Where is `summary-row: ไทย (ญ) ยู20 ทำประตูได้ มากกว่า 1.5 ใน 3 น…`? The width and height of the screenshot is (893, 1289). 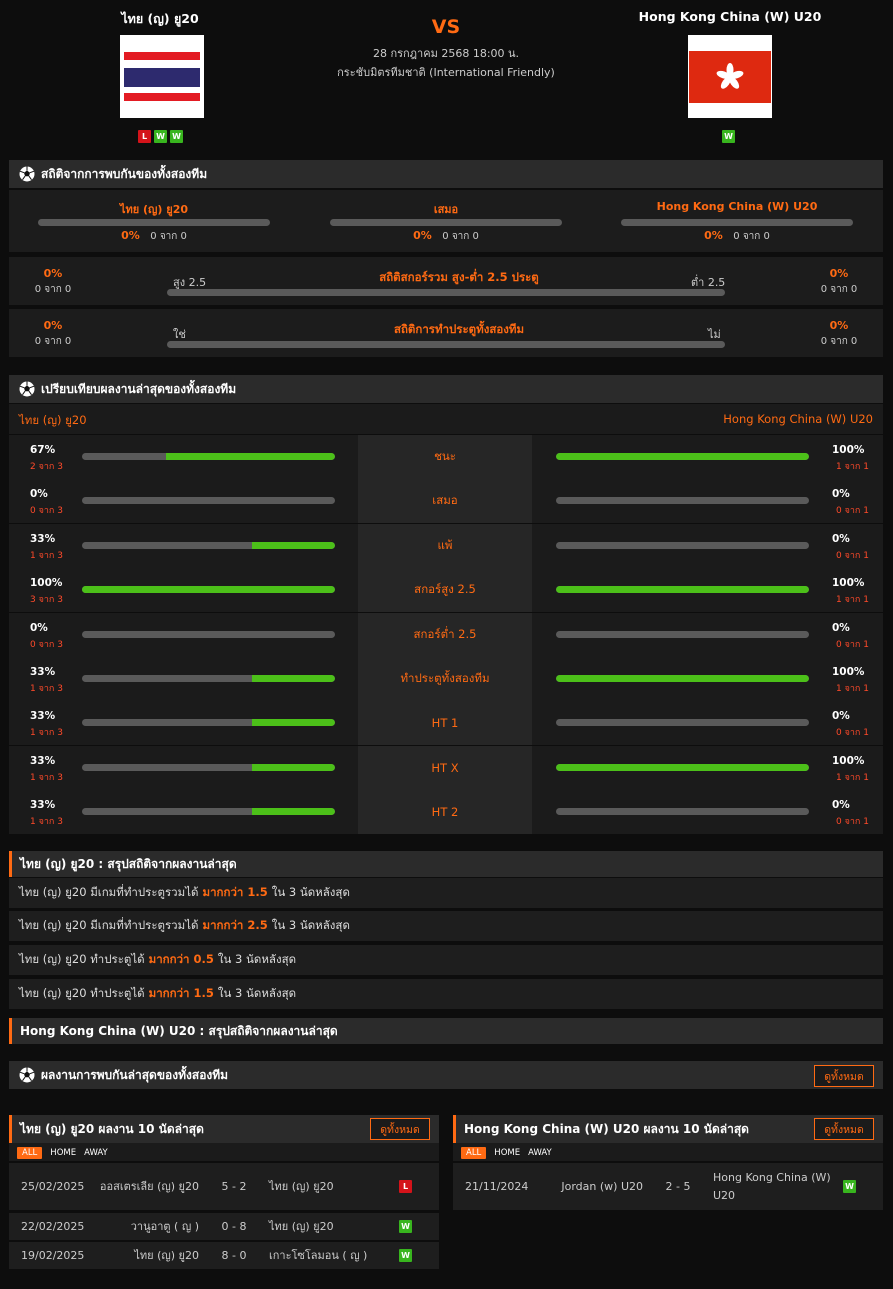
summary-row: ไทย (ญ) ยู20 ทำประตูได้ มากกว่า 1.5 ใน 3 น… is located at coordinates (446, 994).